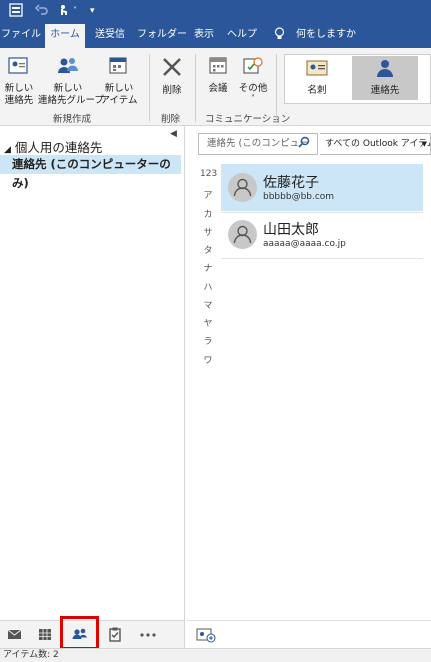  Describe the element at coordinates (172, 69) in the screenshot. I see `delete-x-icon` at that location.